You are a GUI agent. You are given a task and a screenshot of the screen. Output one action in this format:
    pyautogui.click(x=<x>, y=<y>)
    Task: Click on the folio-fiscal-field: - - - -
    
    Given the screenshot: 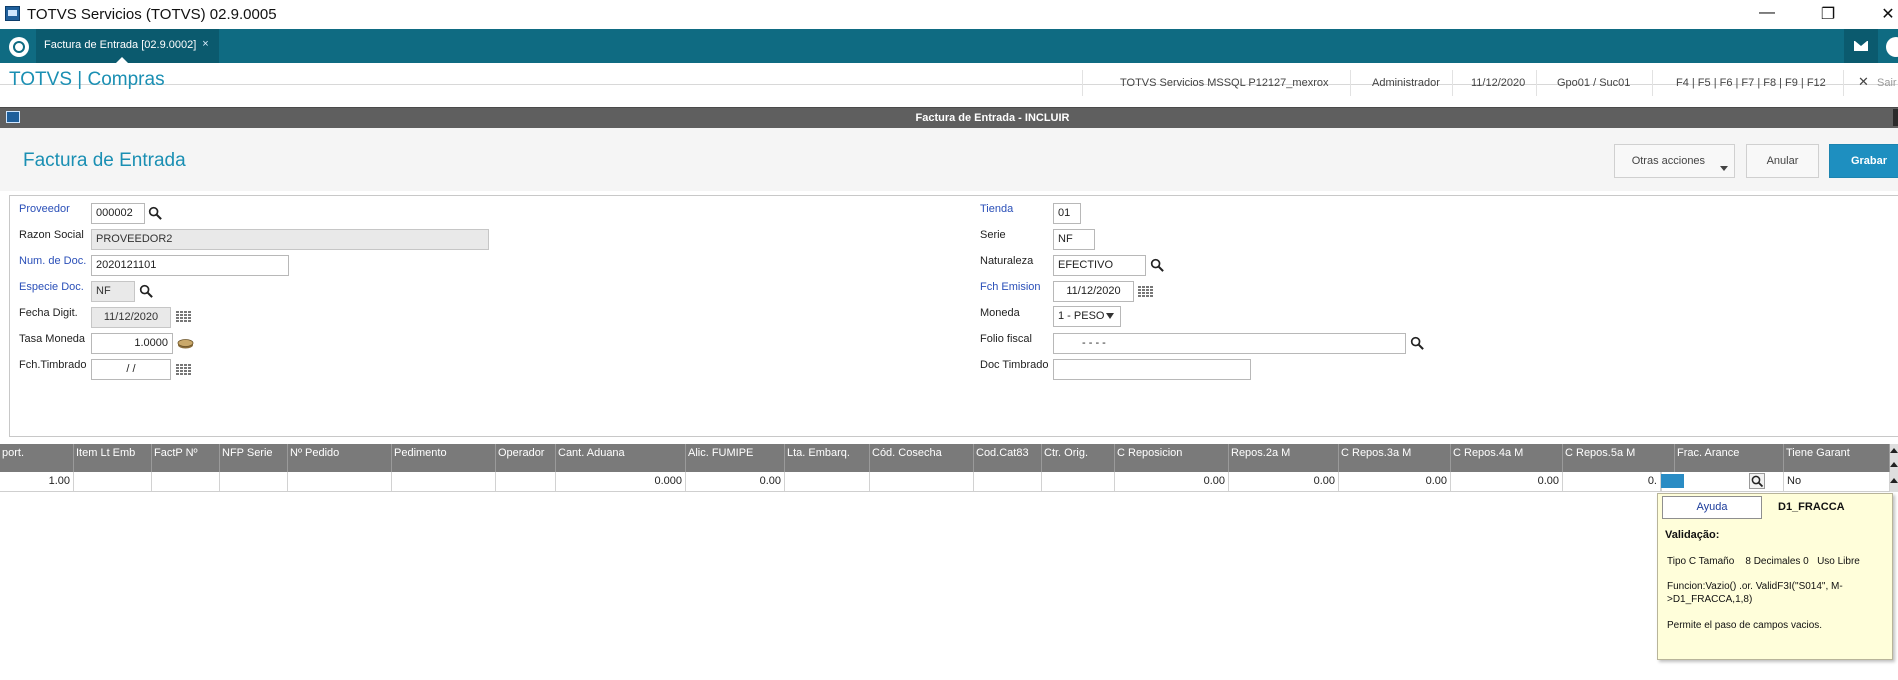 What is the action you would take?
    pyautogui.click(x=1229, y=343)
    